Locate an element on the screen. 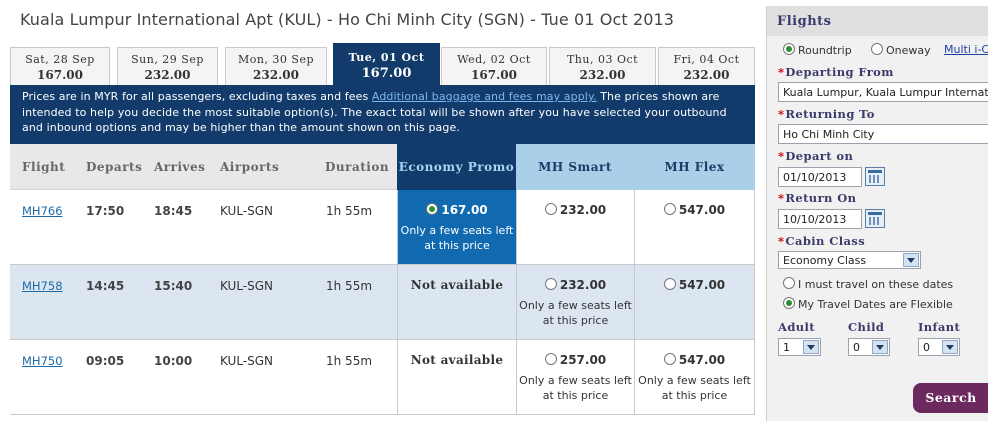 The height and width of the screenshot is (421, 988). panel-title: Flights is located at coordinates (877, 21).